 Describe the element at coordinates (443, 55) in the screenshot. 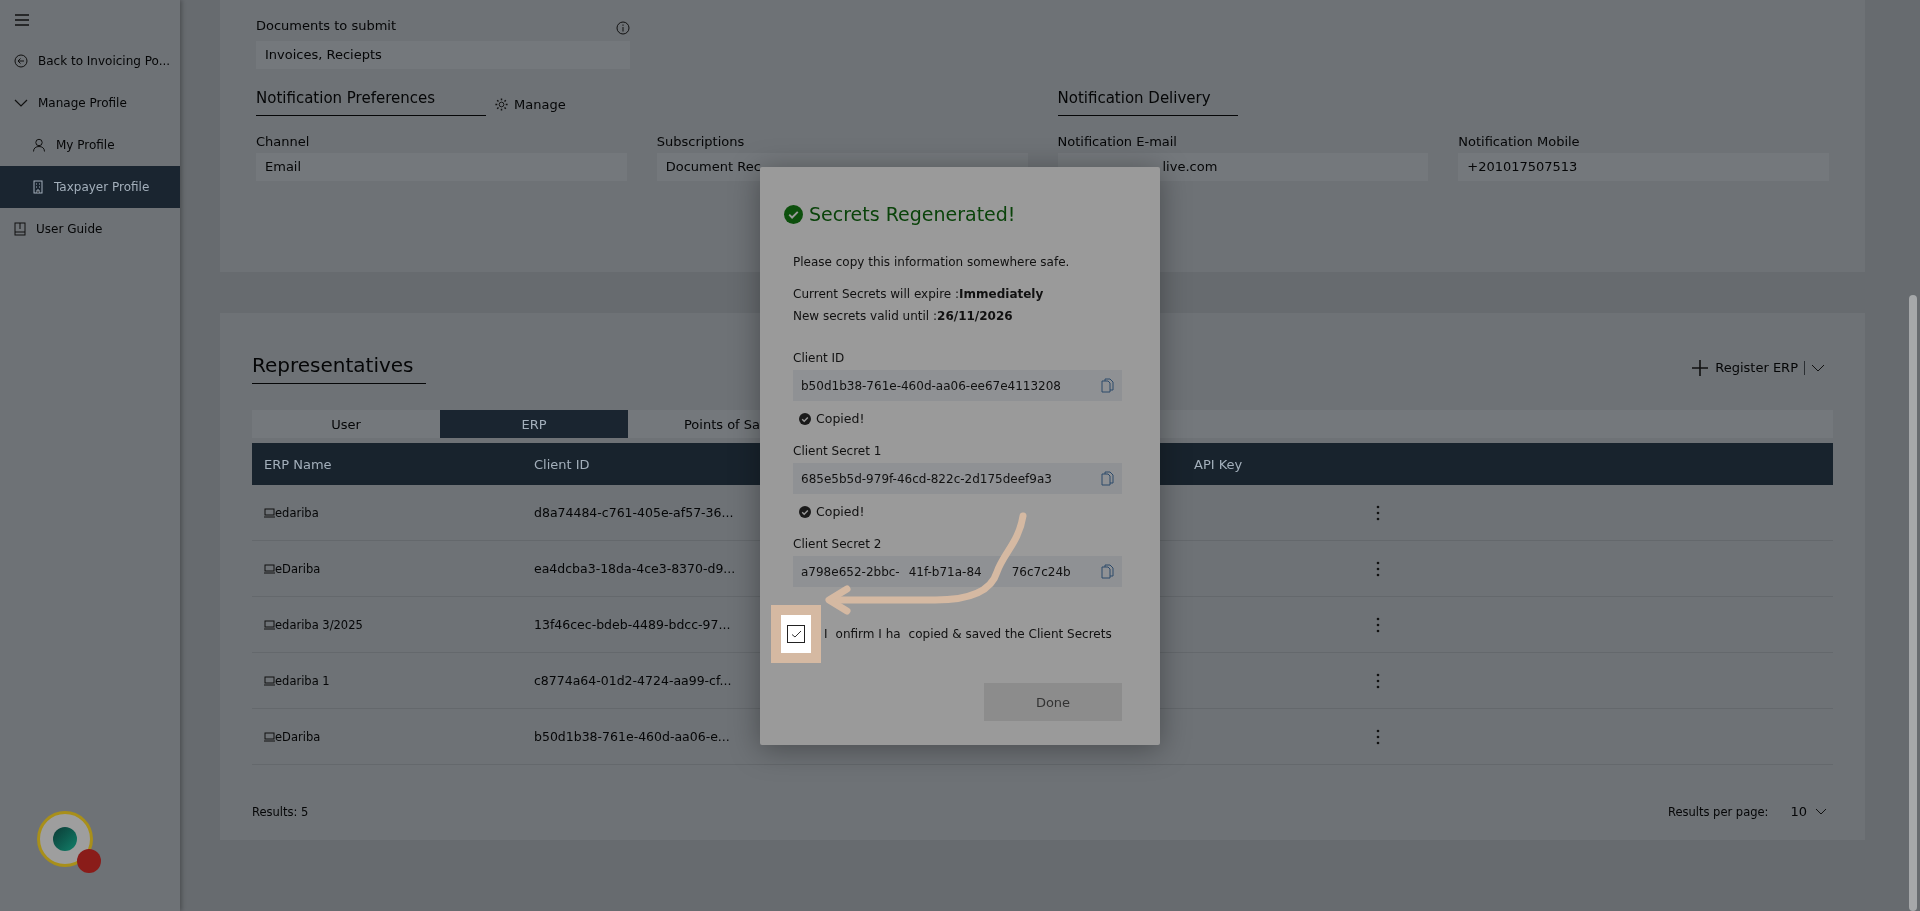

I see `documents-field: Invoices, Reciepts` at that location.